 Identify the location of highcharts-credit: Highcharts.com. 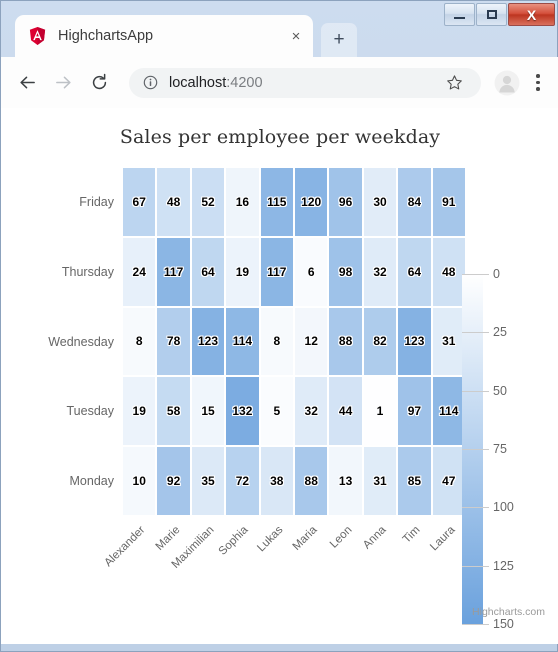
(508, 612).